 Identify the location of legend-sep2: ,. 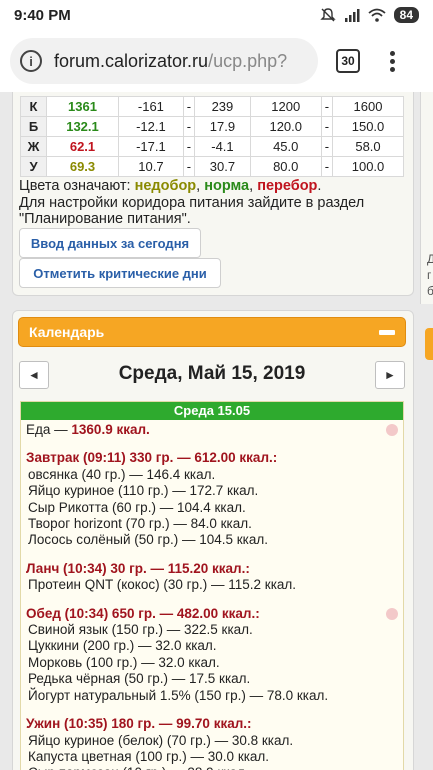
(253, 186).